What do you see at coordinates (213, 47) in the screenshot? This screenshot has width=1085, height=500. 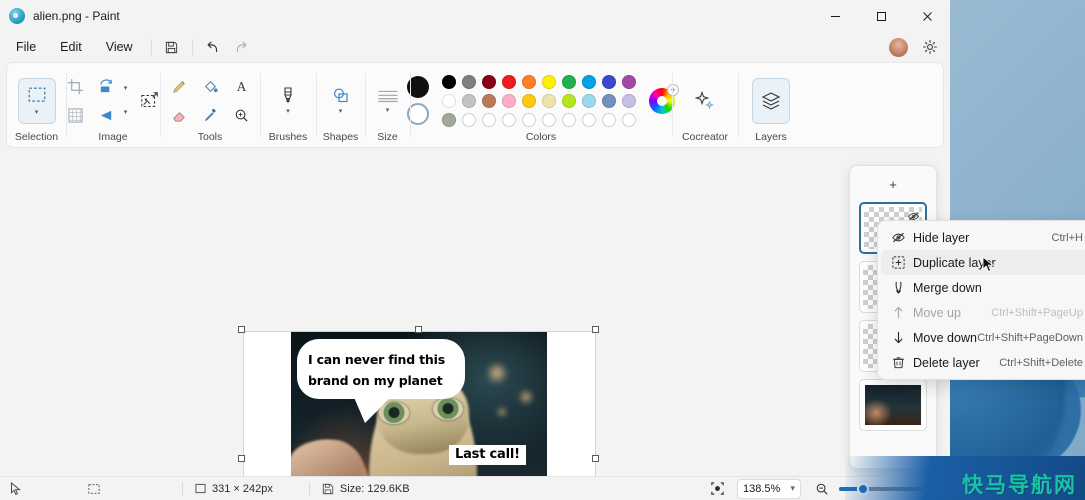 I see `undo-icon` at bounding box center [213, 47].